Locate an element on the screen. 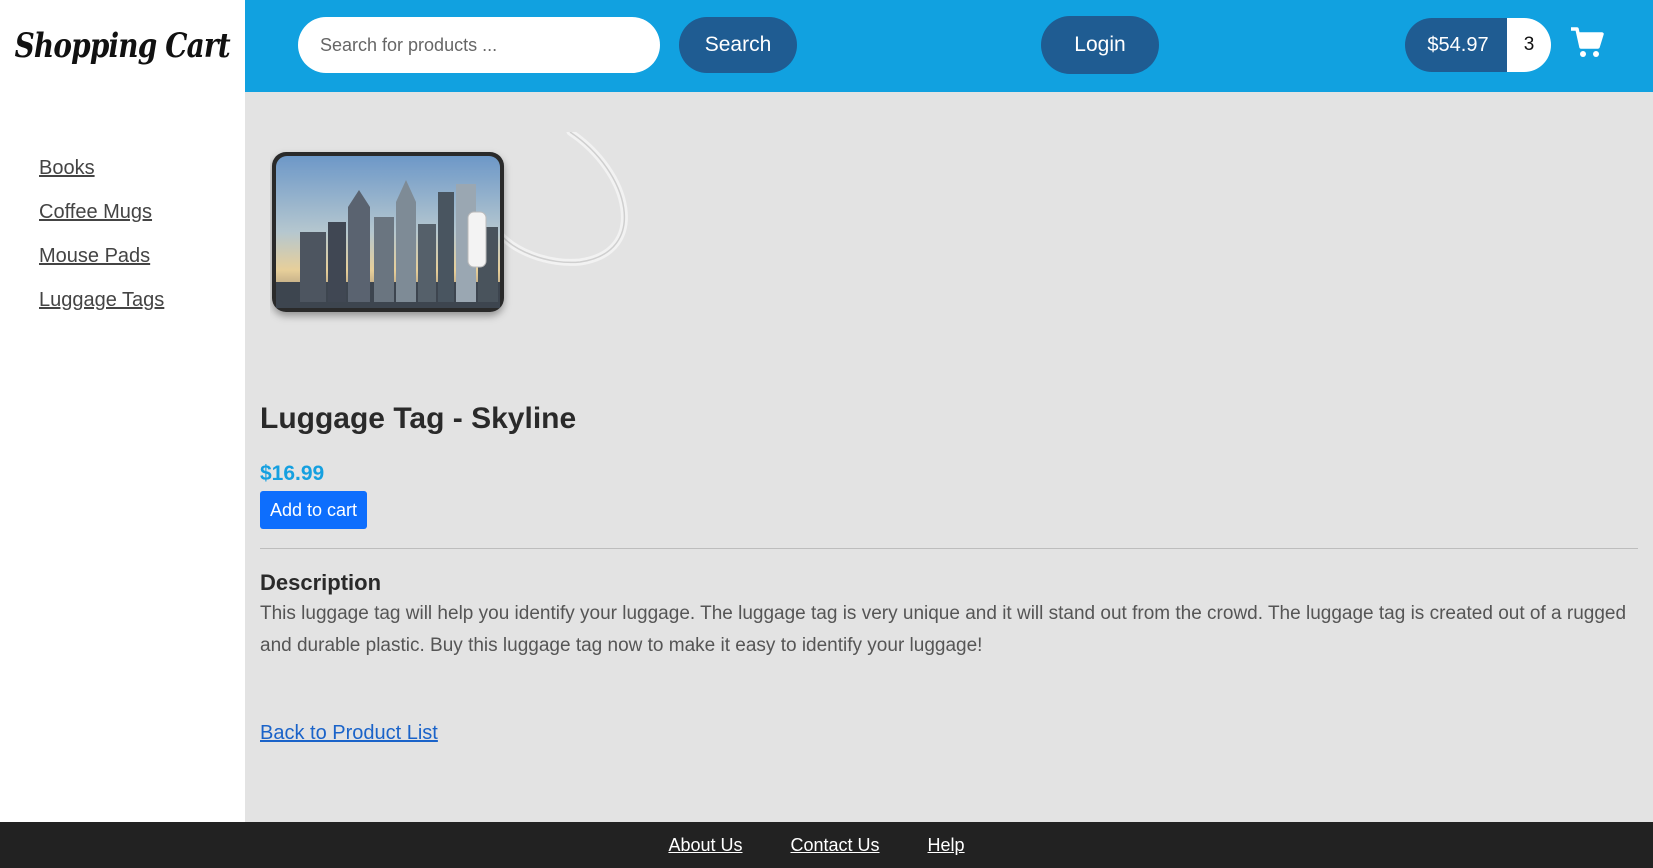 This screenshot has height=868, width=1653. top-header: Search Login $54.97 3 is located at coordinates (949, 46).